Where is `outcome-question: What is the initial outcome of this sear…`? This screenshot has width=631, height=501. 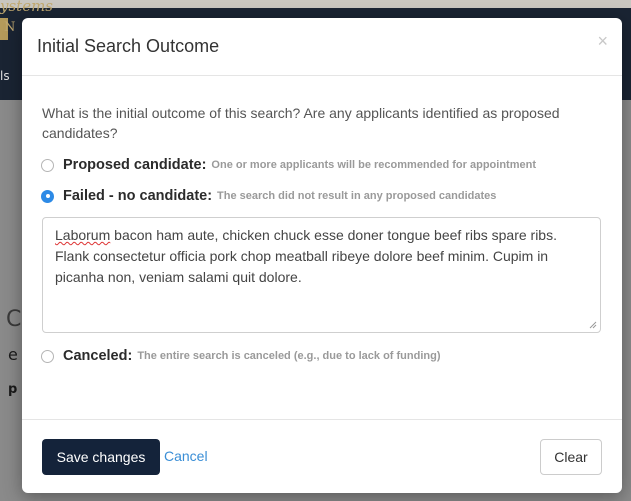 outcome-question: What is the initial outcome of this sear… is located at coordinates (301, 123).